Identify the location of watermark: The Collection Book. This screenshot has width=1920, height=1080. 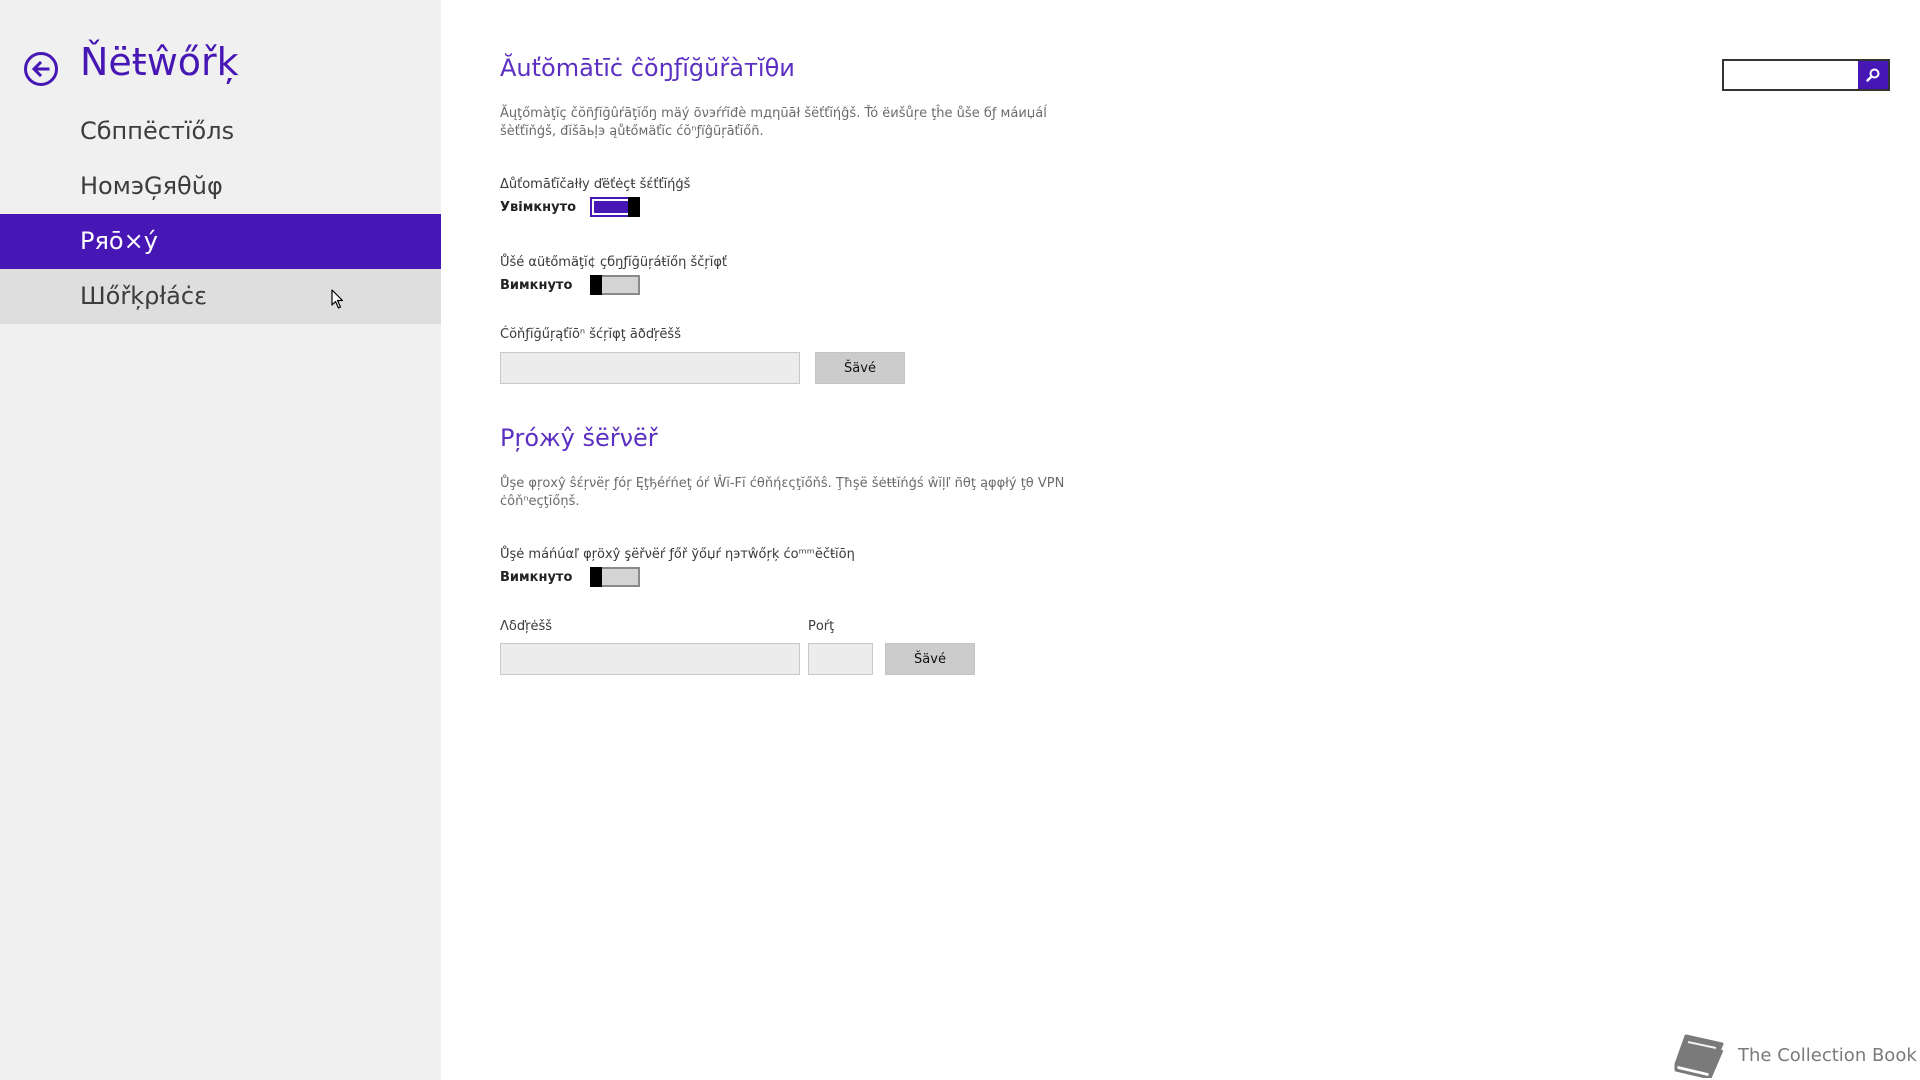
(1794, 1055).